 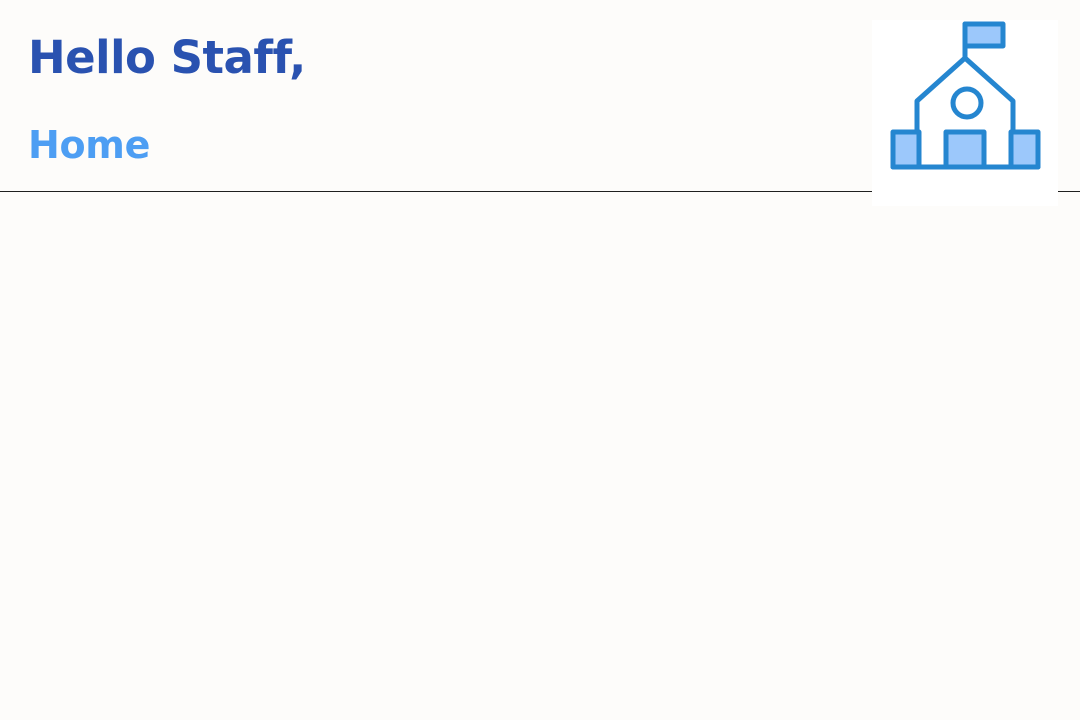 I want to click on school-logo, so click(x=965, y=113).